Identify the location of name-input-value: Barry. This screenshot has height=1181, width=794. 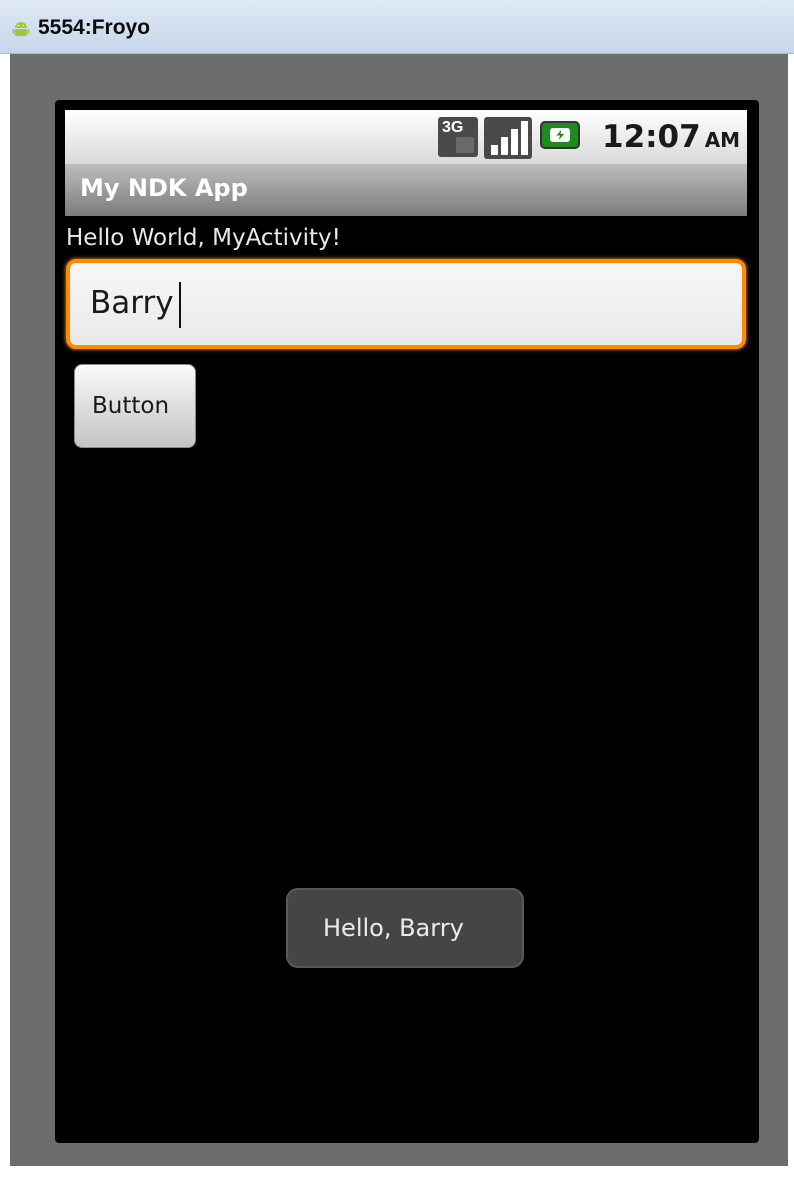
(132, 303).